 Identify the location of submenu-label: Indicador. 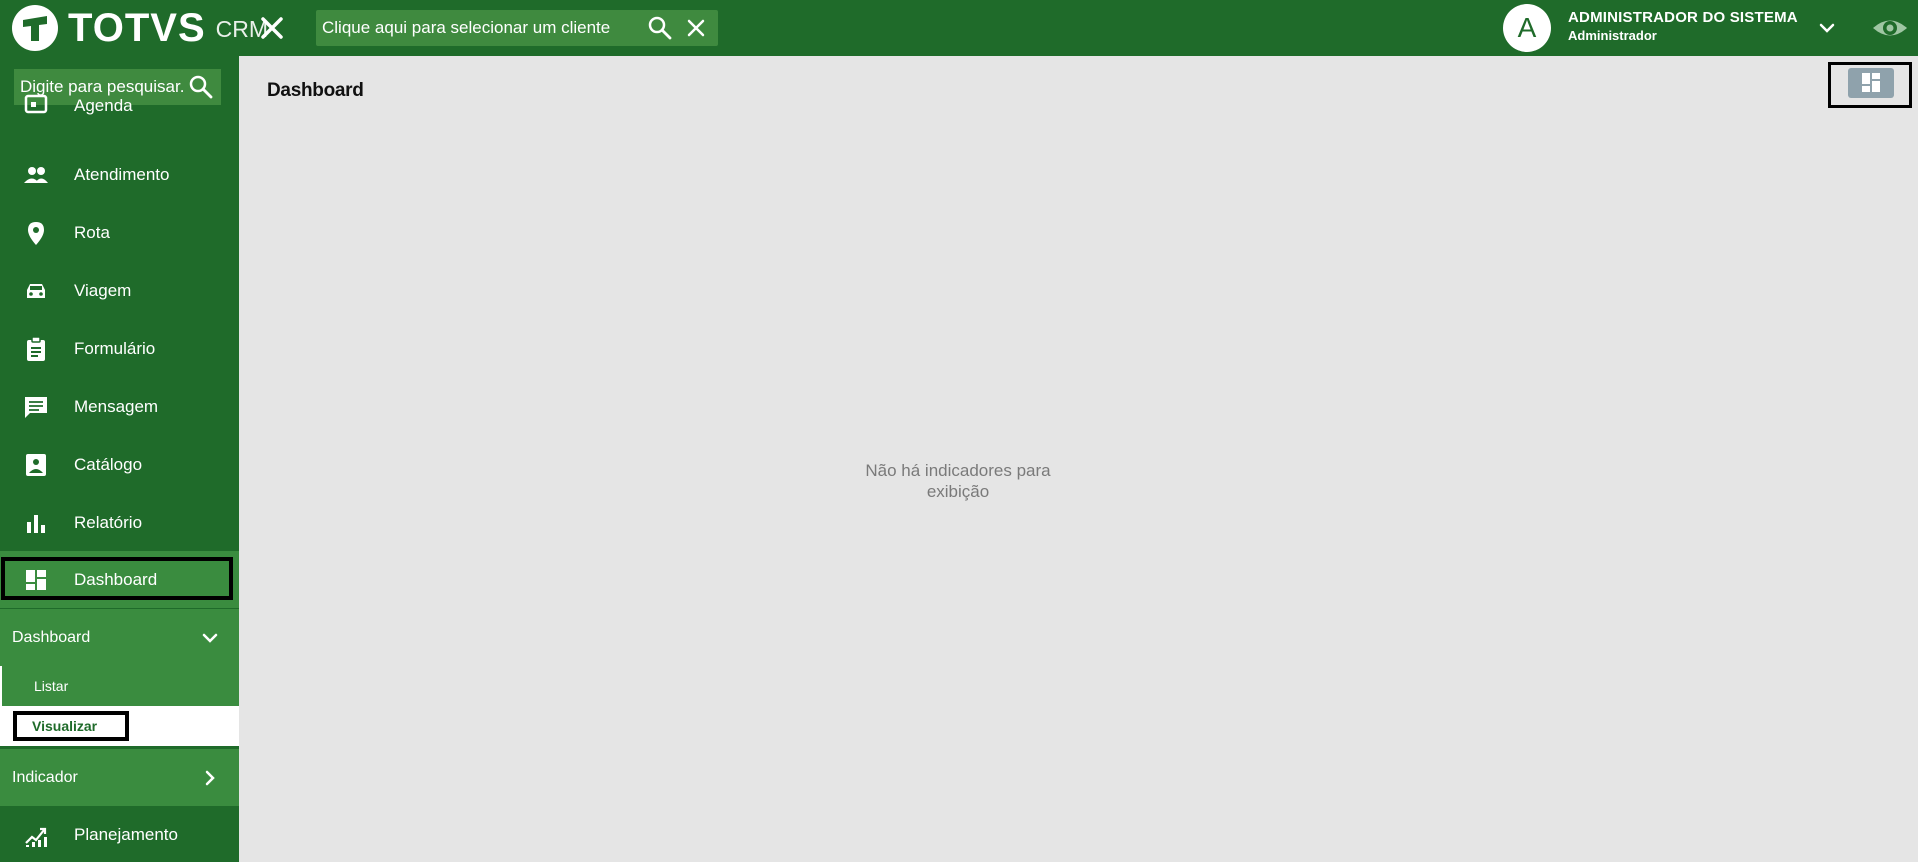
(45, 777).